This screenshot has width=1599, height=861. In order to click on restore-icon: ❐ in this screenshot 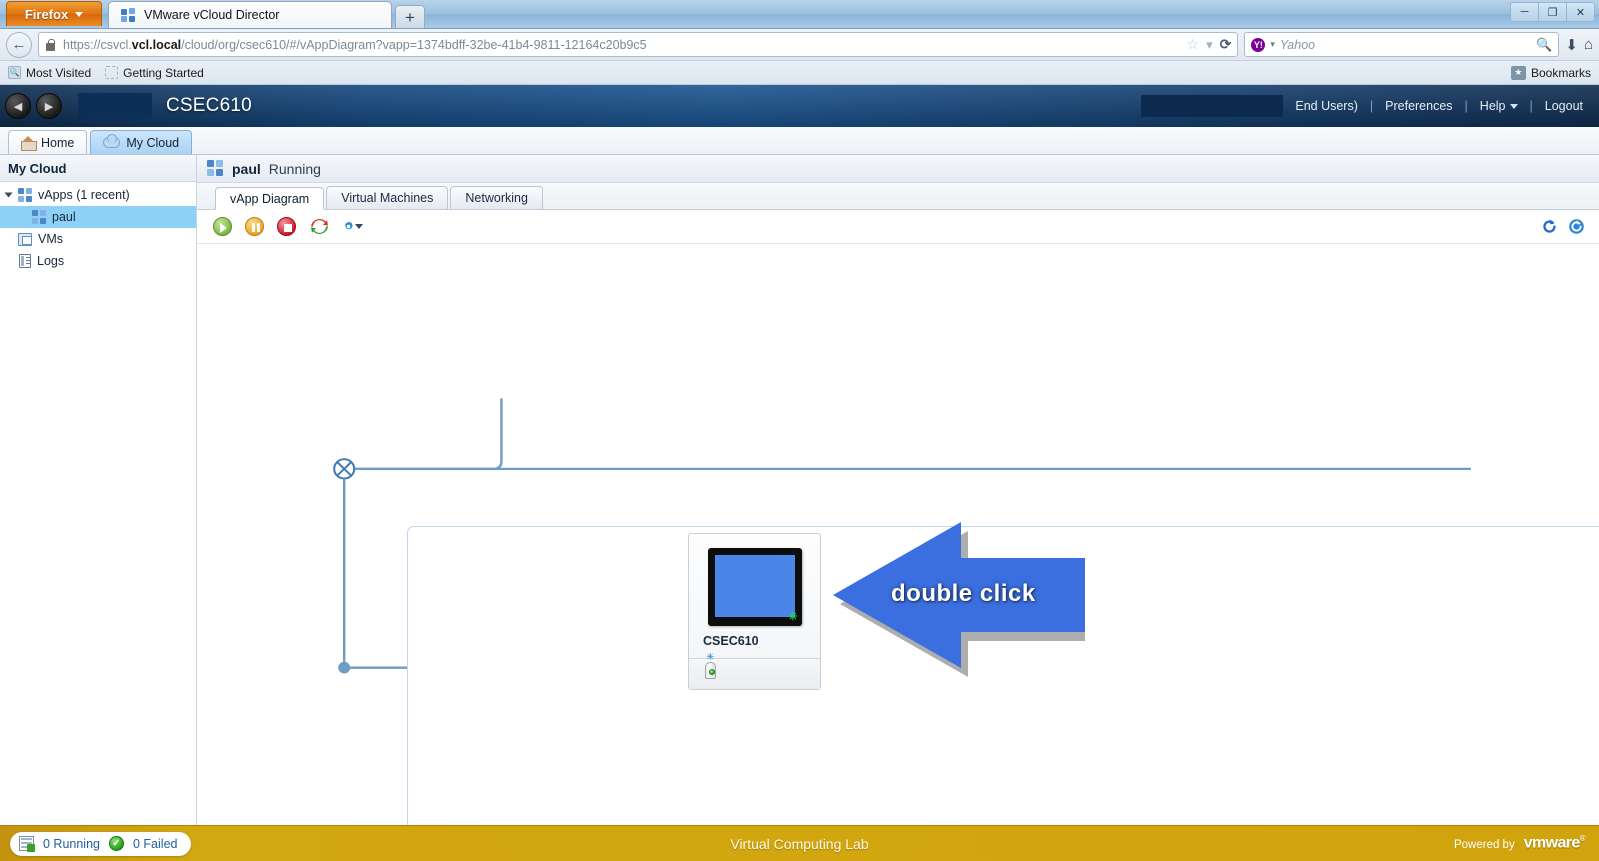, I will do `click(1552, 12)`.